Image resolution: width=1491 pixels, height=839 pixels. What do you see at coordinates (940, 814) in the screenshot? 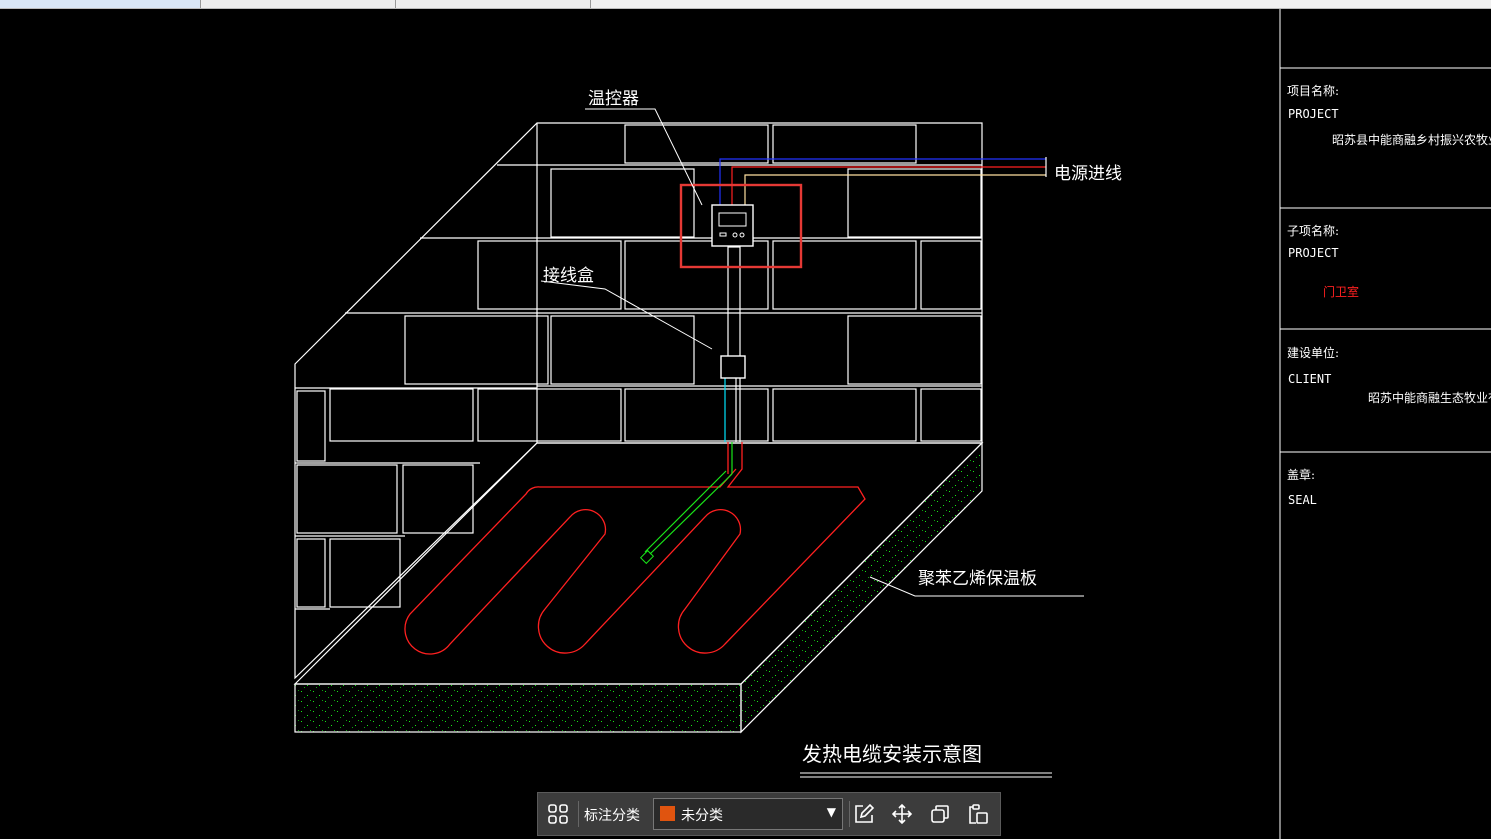
I see `copy-icon` at bounding box center [940, 814].